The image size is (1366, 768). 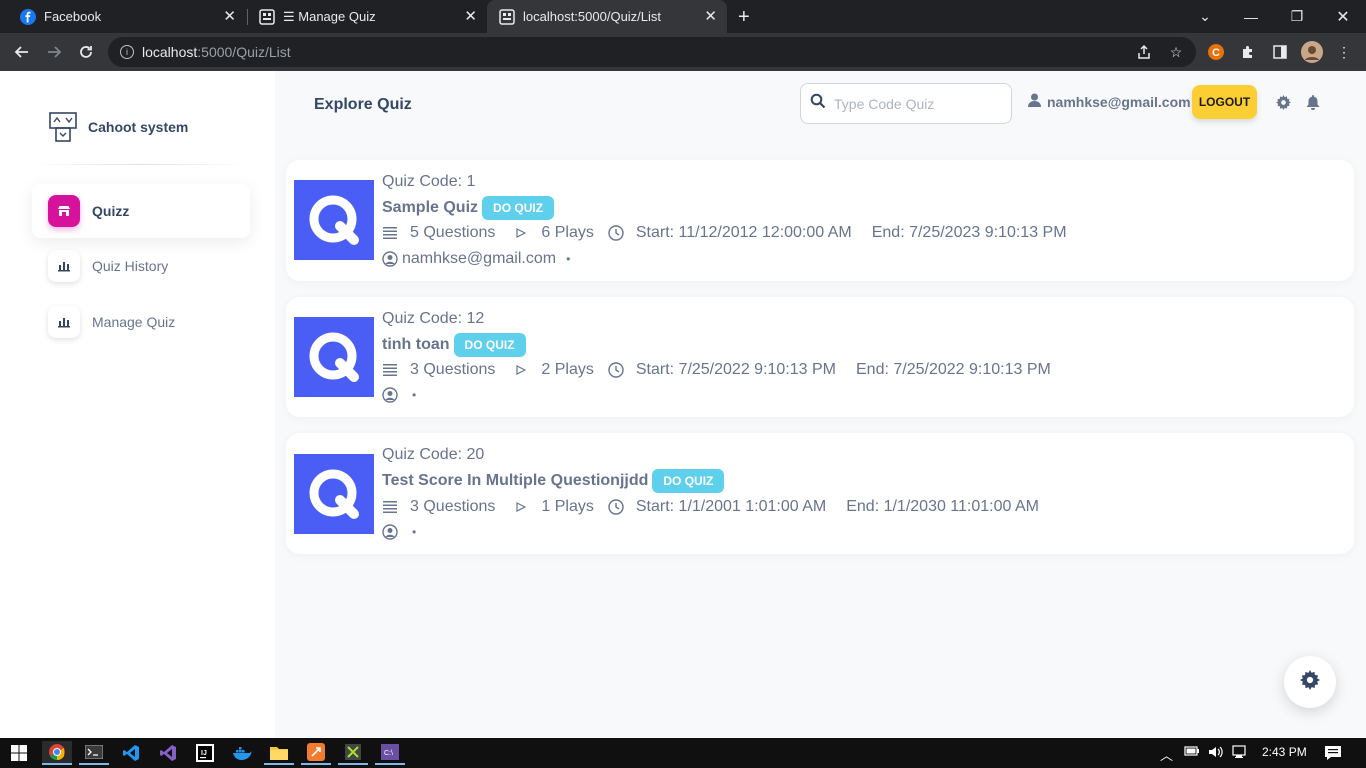 I want to click on menu-kebab-icon: ⋮, so click(x=1344, y=52).